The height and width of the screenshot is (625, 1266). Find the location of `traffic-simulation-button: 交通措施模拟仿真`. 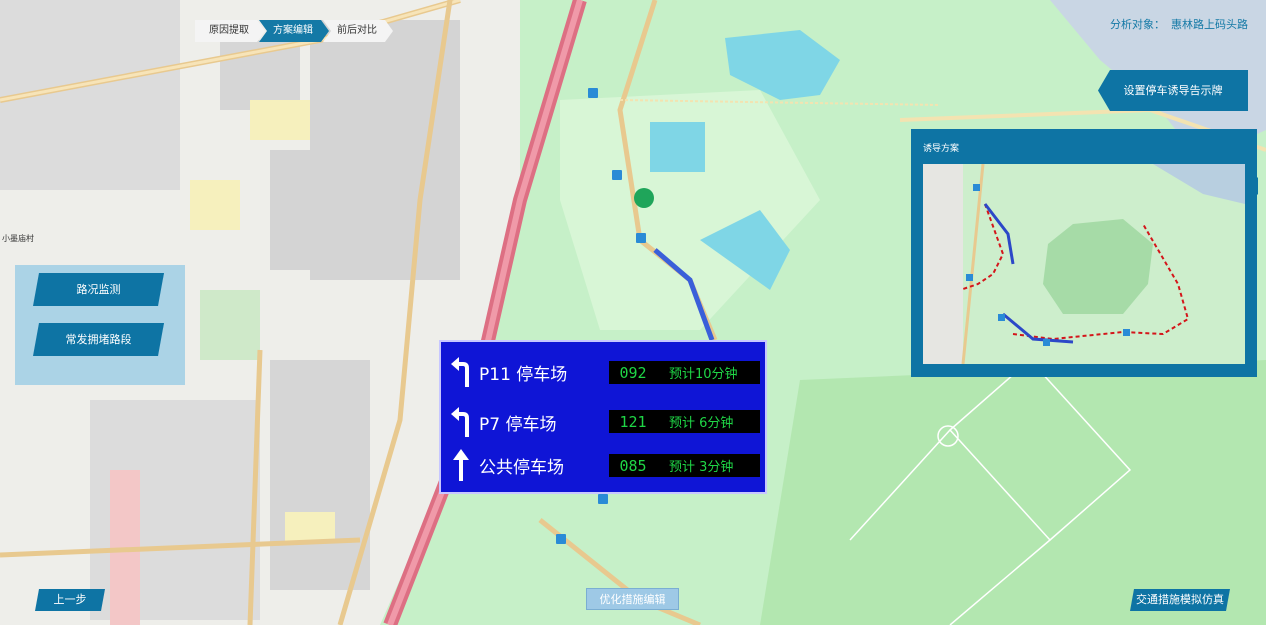

traffic-simulation-button: 交通措施模拟仿真 is located at coordinates (1180, 600).